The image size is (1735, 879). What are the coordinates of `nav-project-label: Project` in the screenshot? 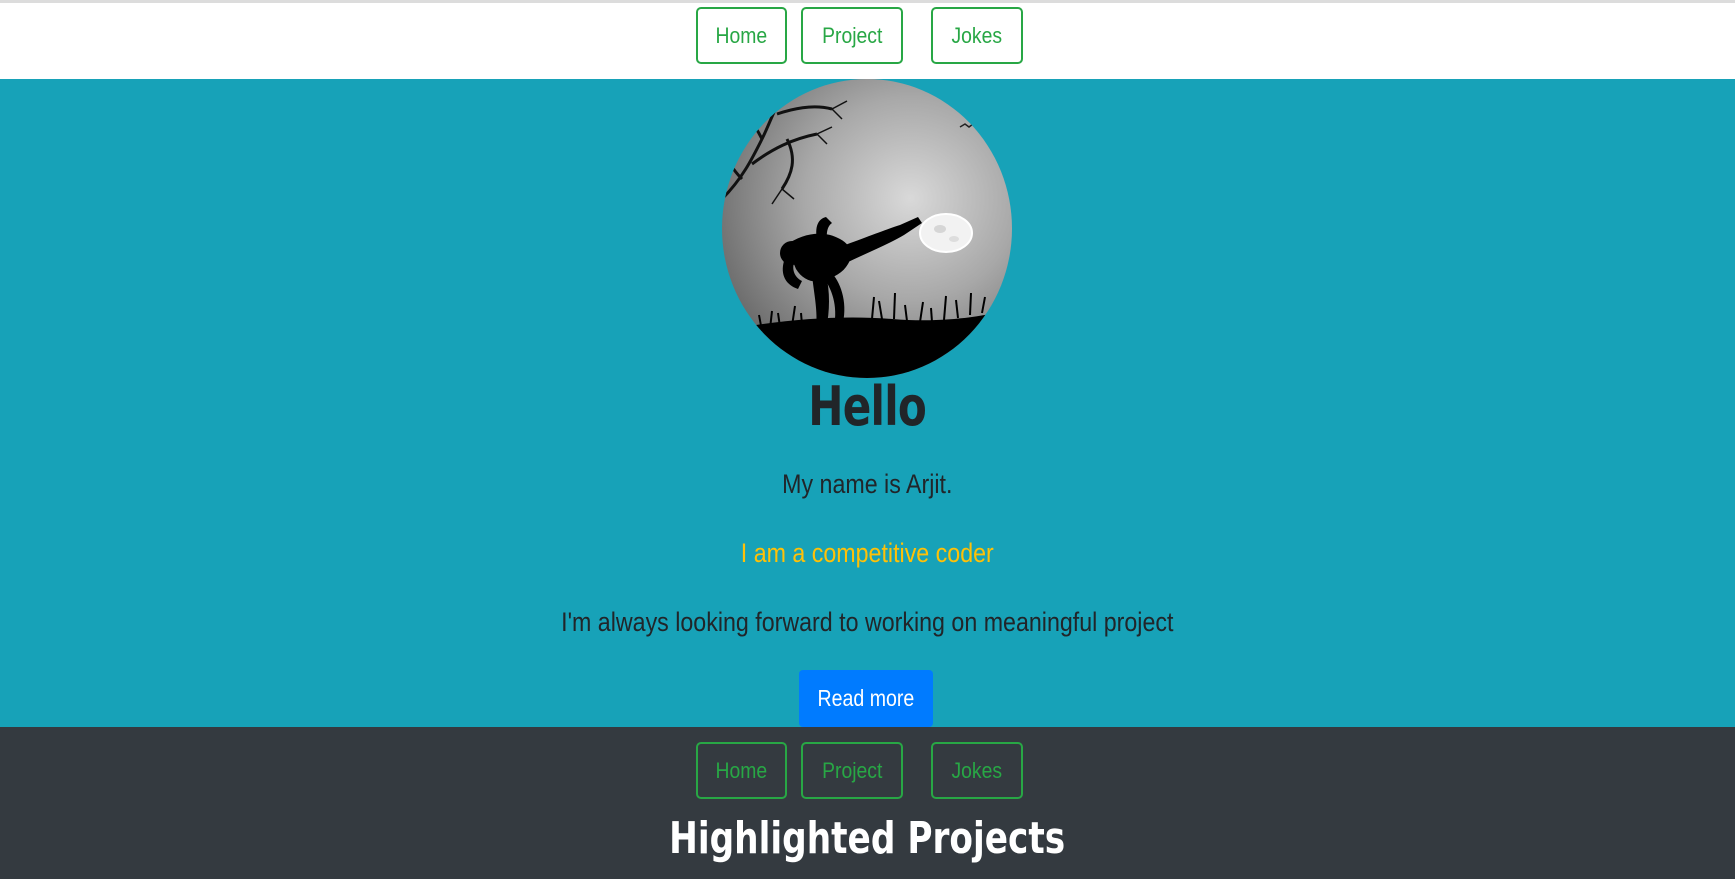 It's located at (852, 35).